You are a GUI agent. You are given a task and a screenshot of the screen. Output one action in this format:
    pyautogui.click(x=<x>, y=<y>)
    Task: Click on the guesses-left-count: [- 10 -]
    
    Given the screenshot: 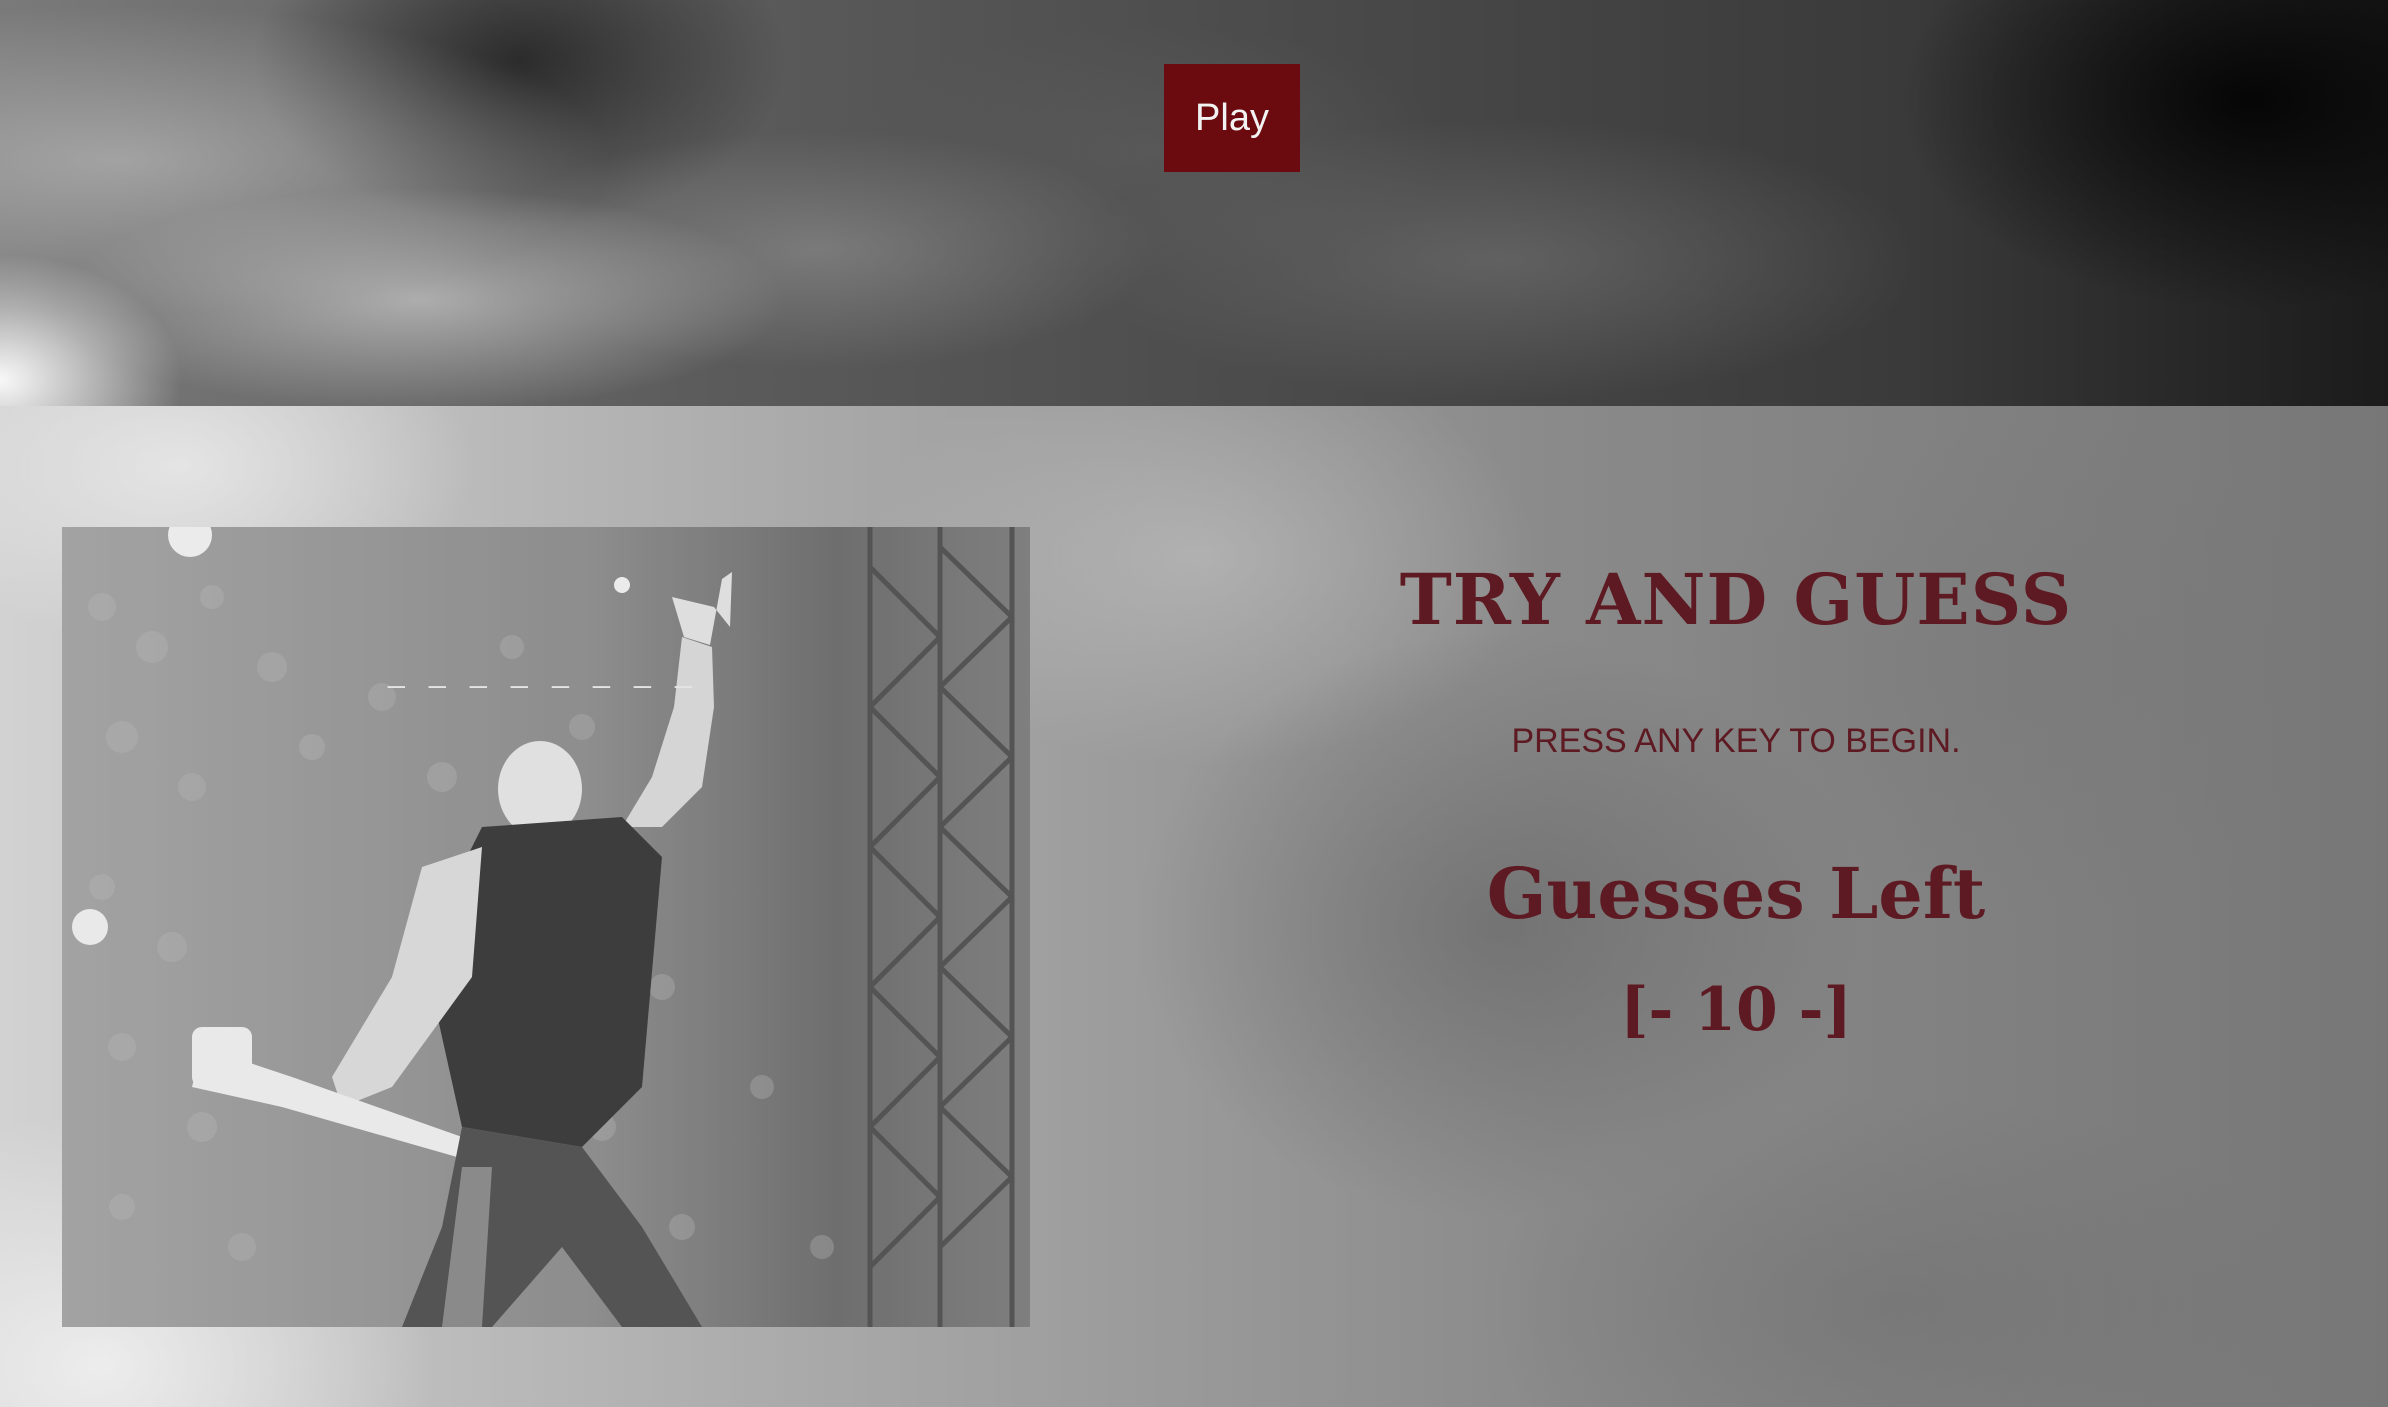 What is the action you would take?
    pyautogui.click(x=1736, y=1010)
    